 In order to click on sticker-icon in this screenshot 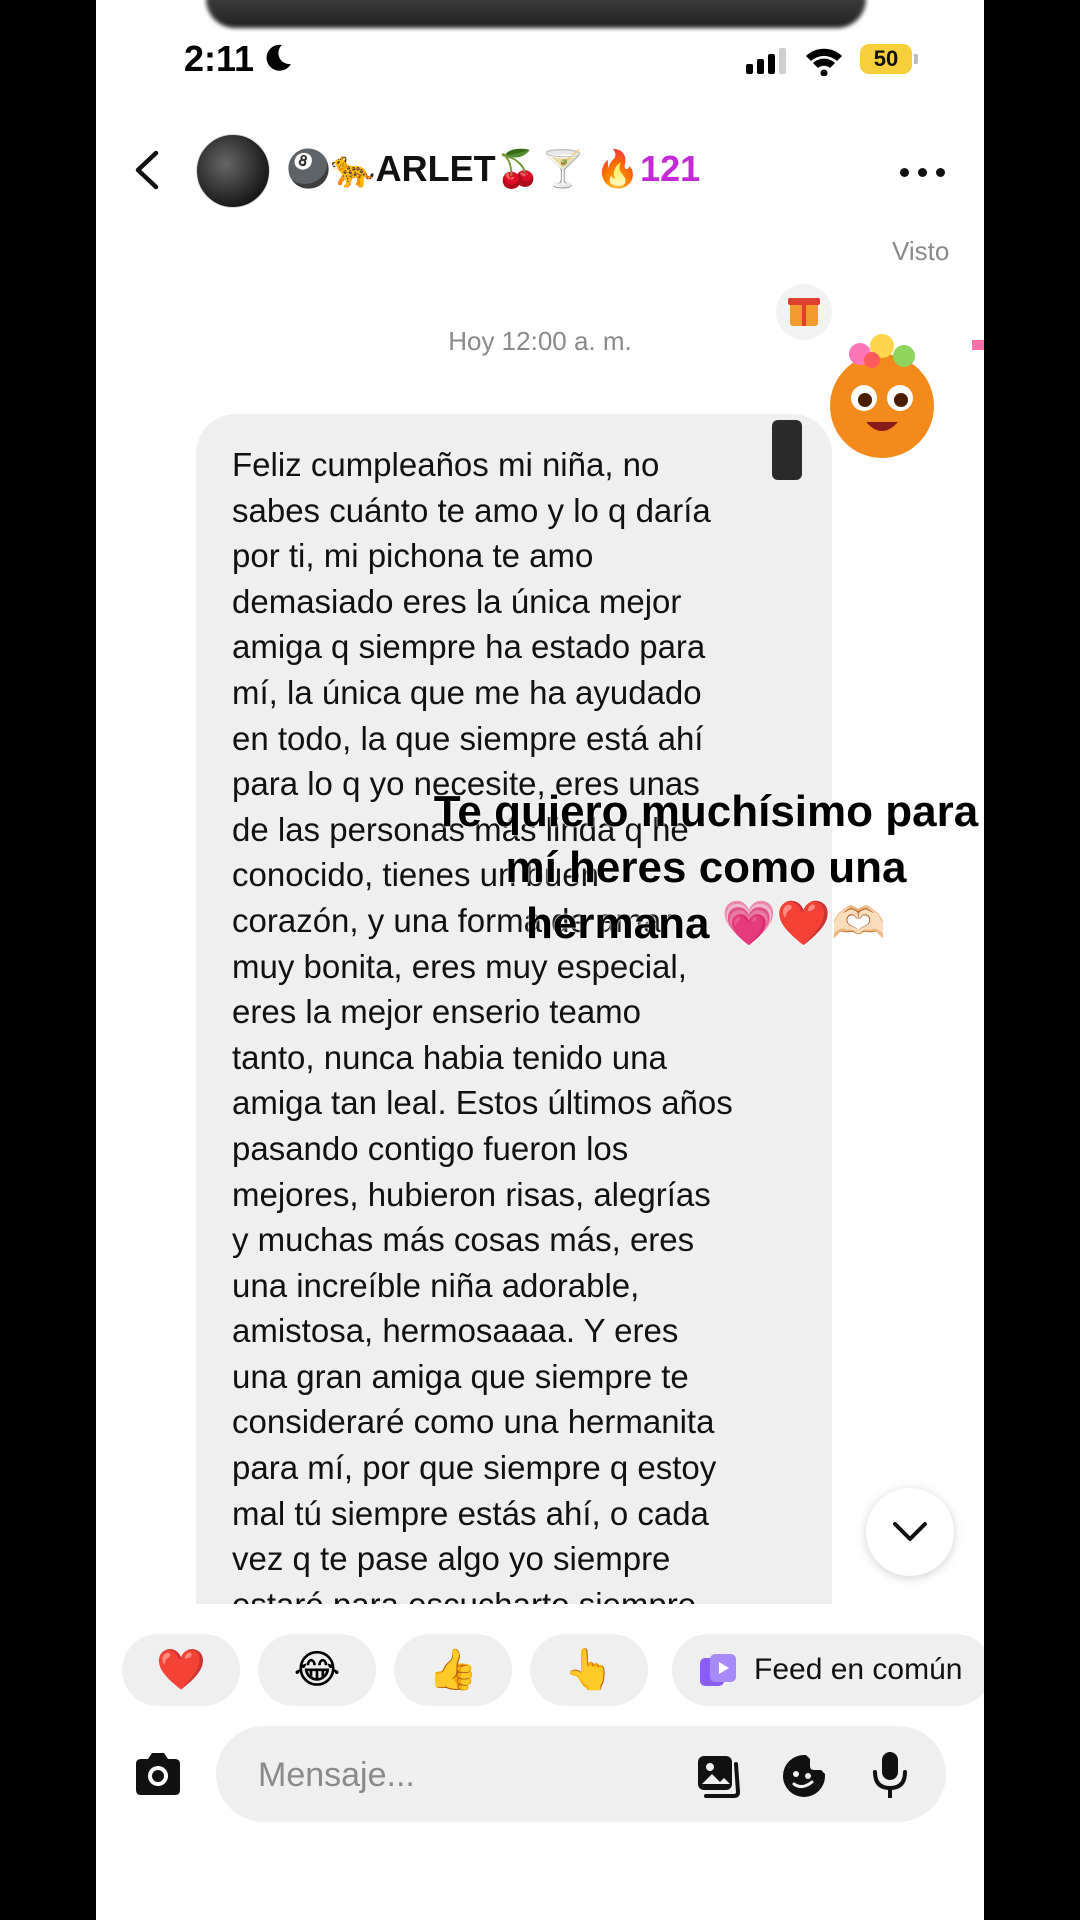, I will do `click(804, 1776)`.